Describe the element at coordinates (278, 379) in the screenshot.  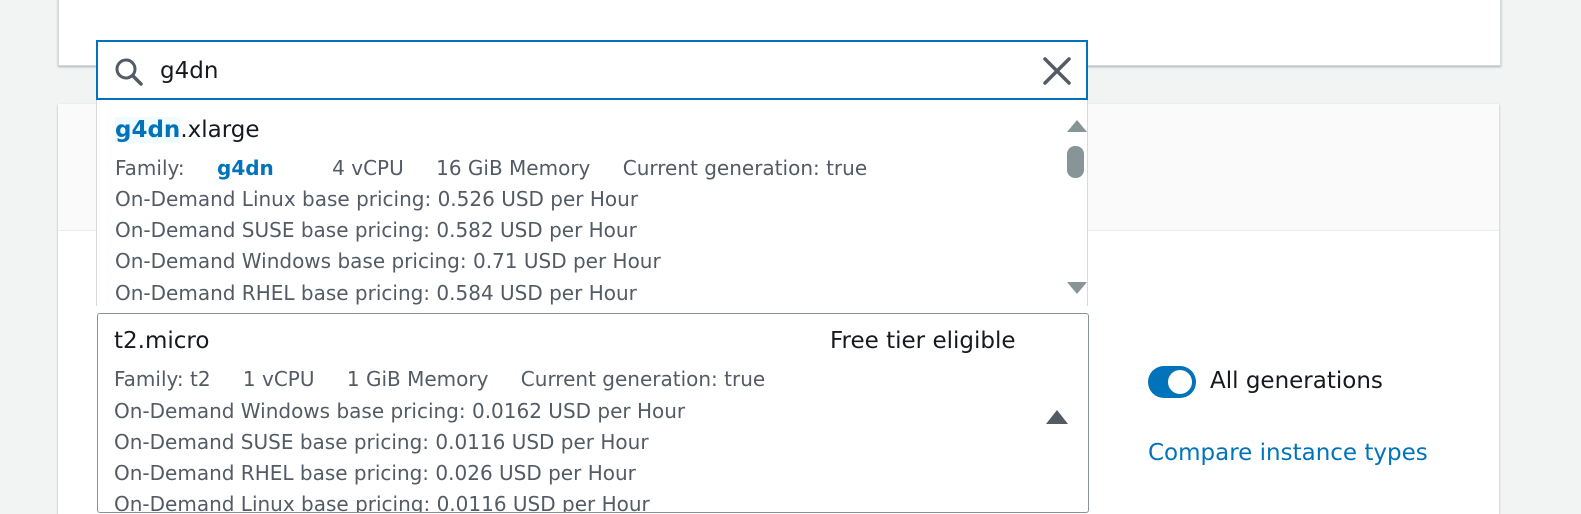
I see `selected-vcpu: 1 vCPU` at that location.